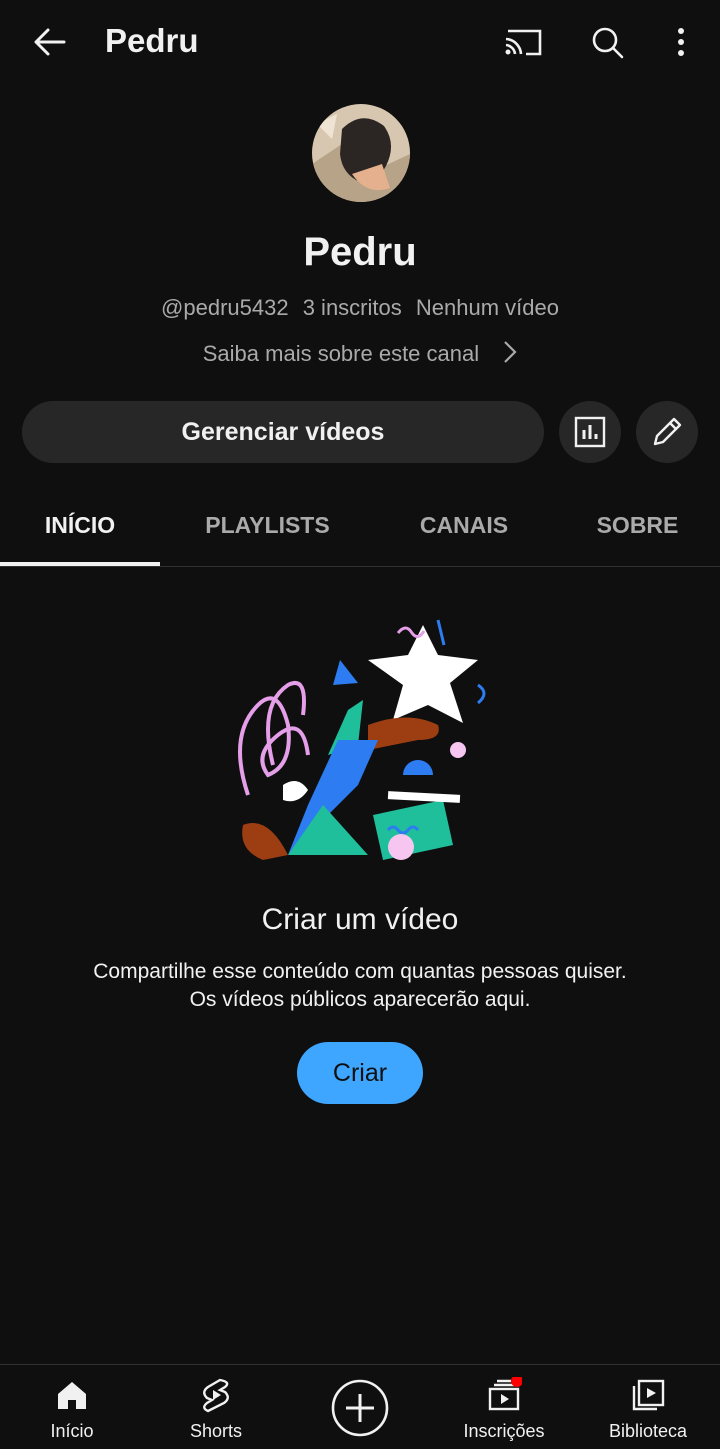  I want to click on home-icon, so click(72, 1395).